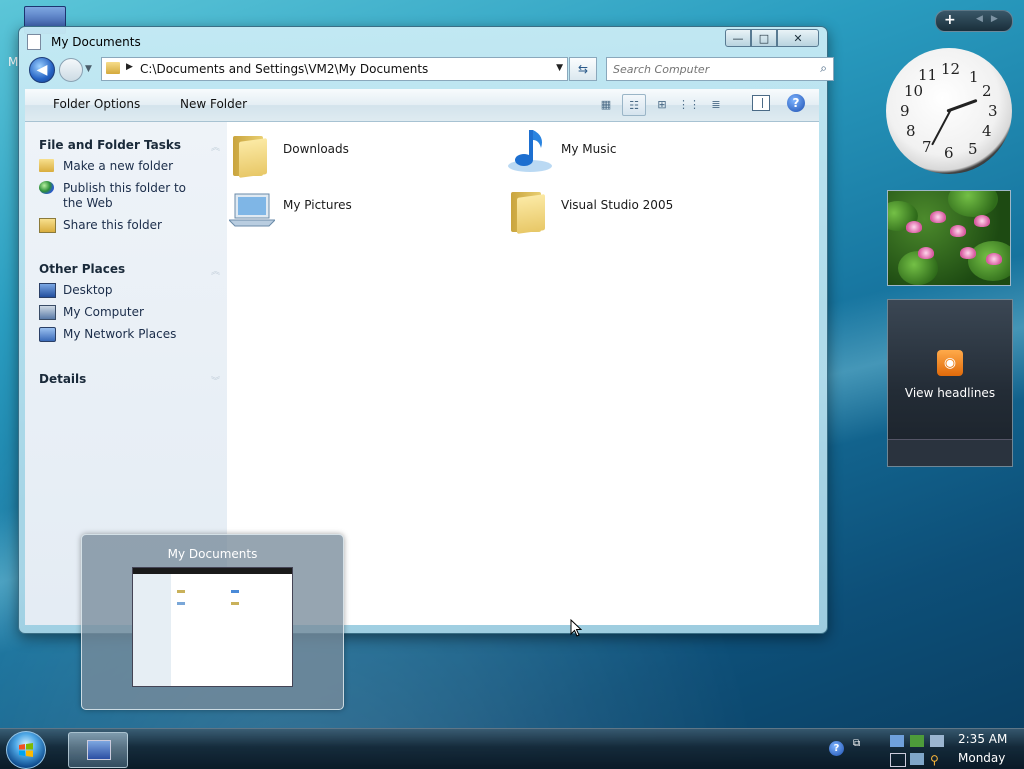 The width and height of the screenshot is (1024, 769). What do you see at coordinates (918, 750) in the screenshot?
I see `notification-area: ⚲` at bounding box center [918, 750].